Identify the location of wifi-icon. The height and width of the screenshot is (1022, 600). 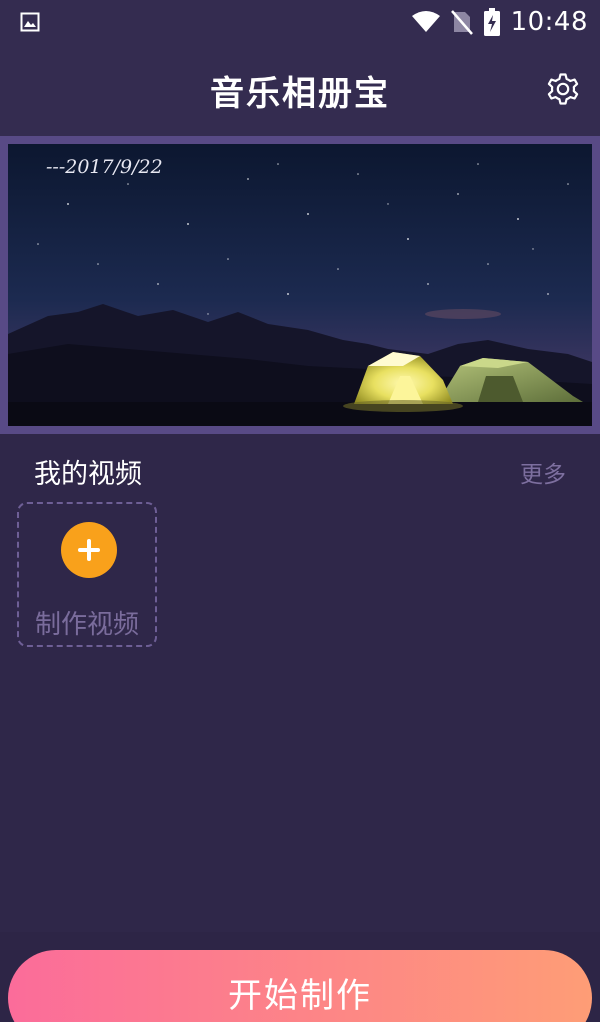
(425, 21).